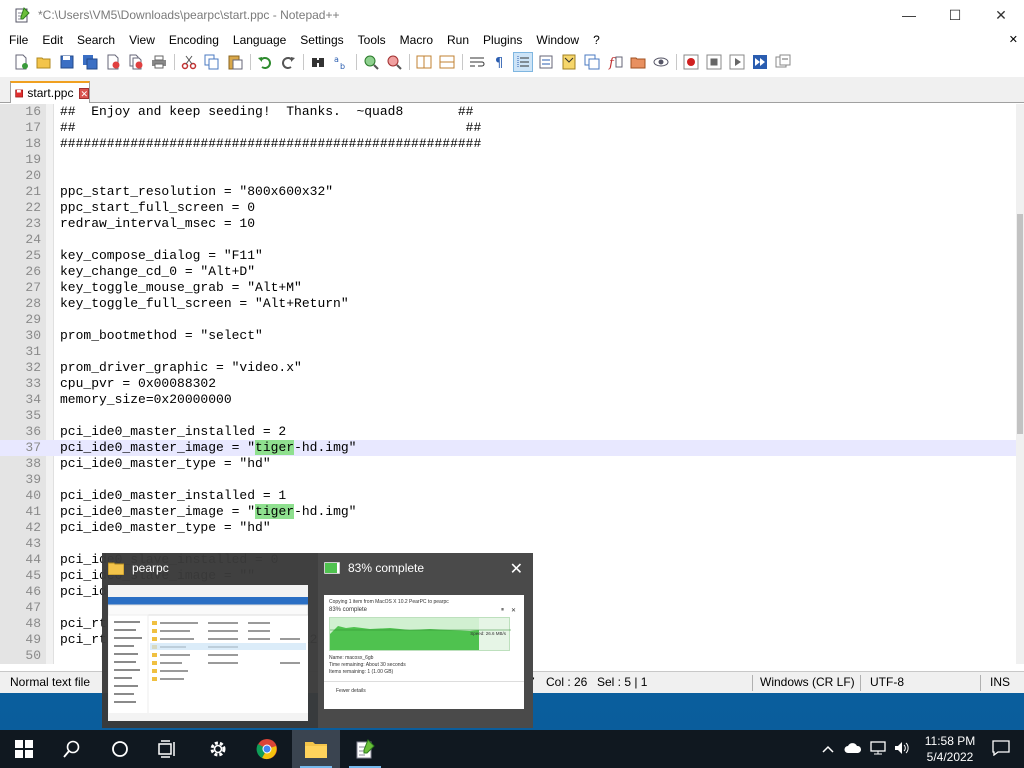 The width and height of the screenshot is (1024, 768). I want to click on code-line: 30 prom_bootmethod = "select", so click(508, 336).